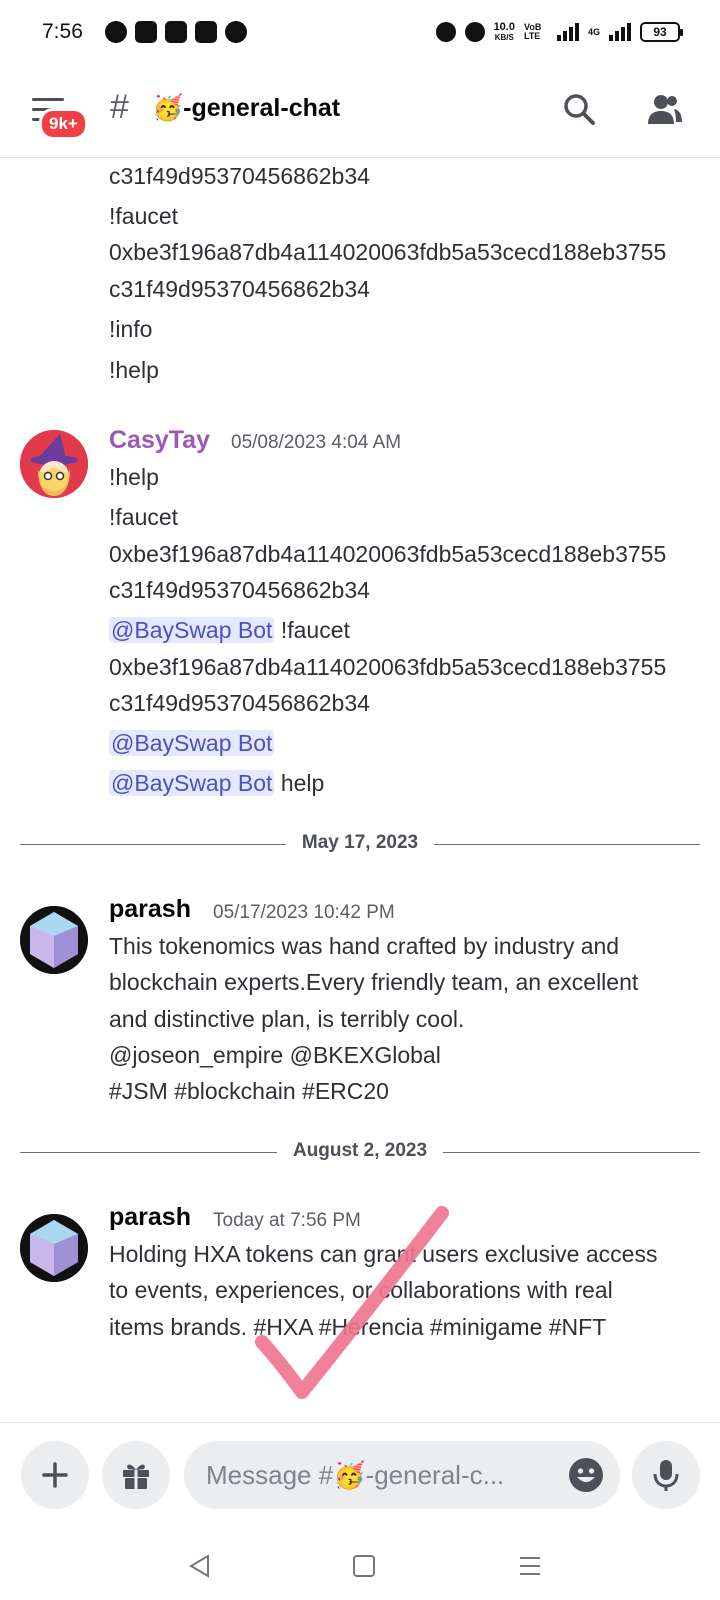 This screenshot has height=1600, width=720. I want to click on message-line: @joseon_empire @BKEXGlobal, so click(275, 1055).